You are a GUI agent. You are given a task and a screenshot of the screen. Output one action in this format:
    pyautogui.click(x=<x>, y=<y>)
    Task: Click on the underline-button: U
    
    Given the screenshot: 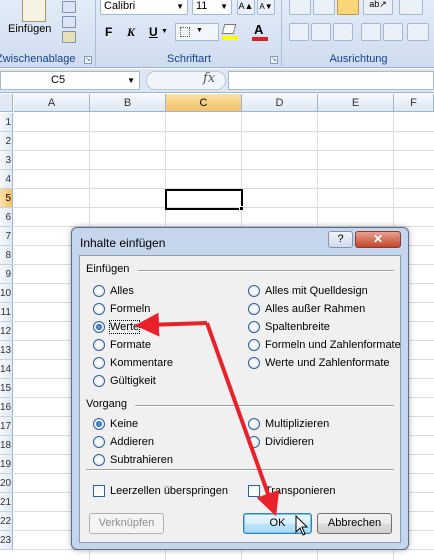 What is the action you would take?
    pyautogui.click(x=153, y=32)
    